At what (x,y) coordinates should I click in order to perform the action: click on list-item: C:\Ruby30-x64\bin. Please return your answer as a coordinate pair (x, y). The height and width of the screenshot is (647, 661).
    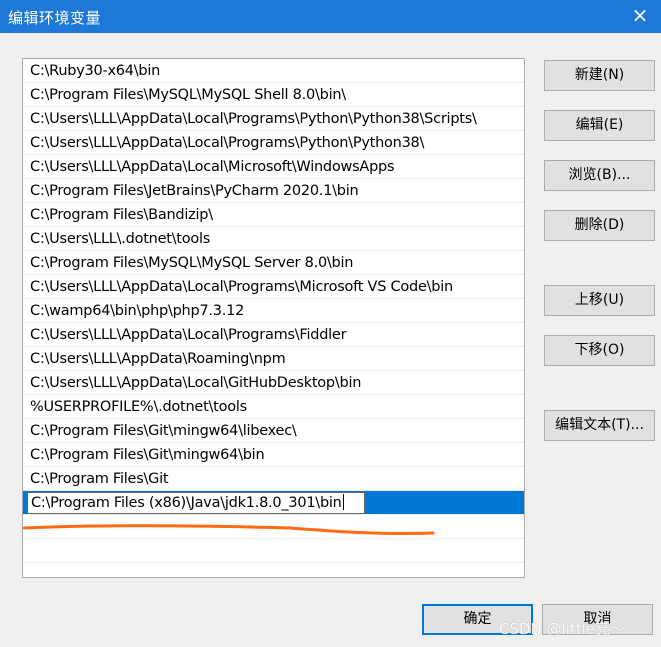
    Looking at the image, I should click on (273, 71).